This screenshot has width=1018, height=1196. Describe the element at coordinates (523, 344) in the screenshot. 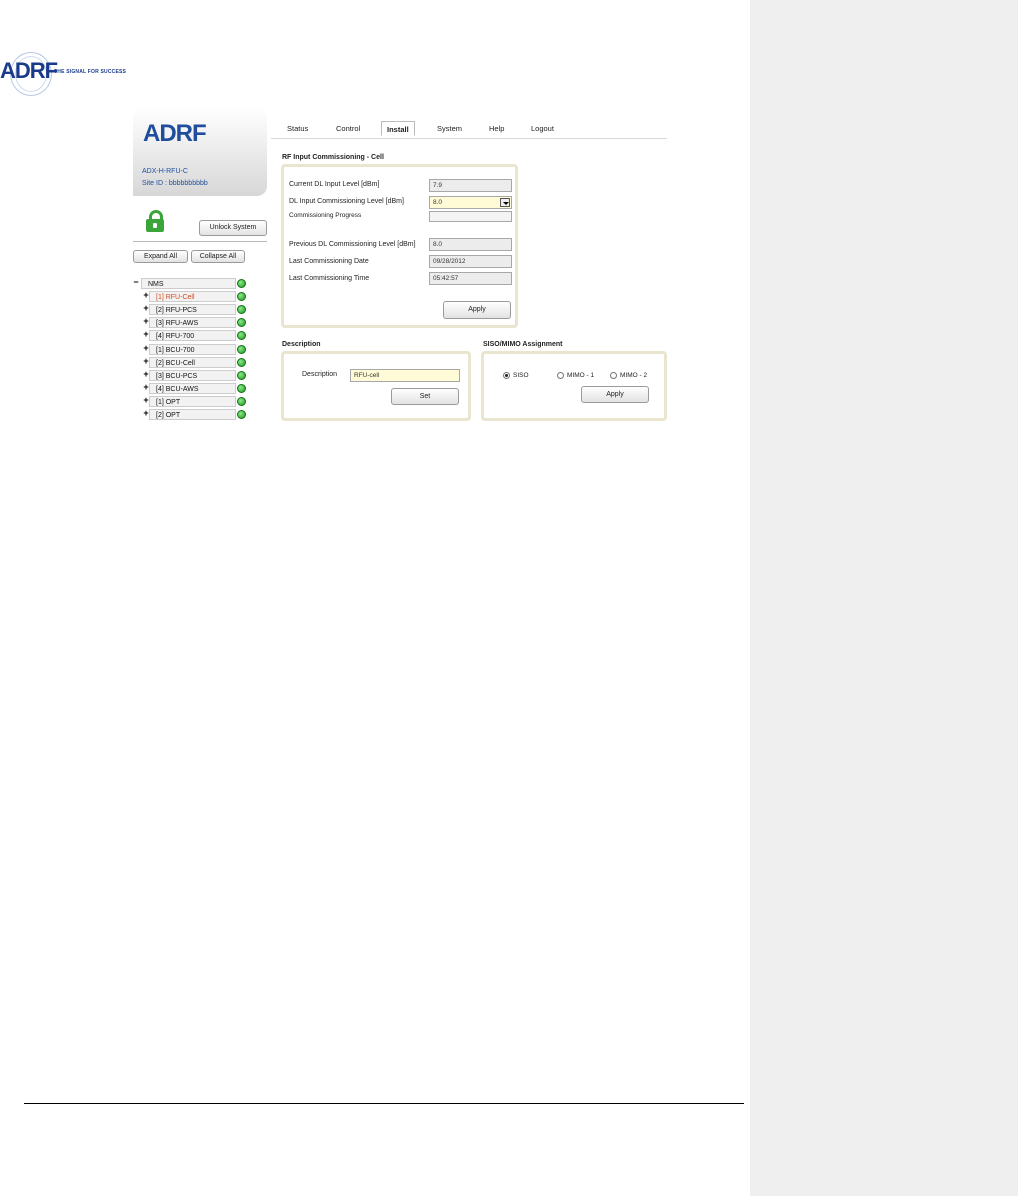

I see `siso-mimo-title: SISO/MIMO Assignment` at that location.